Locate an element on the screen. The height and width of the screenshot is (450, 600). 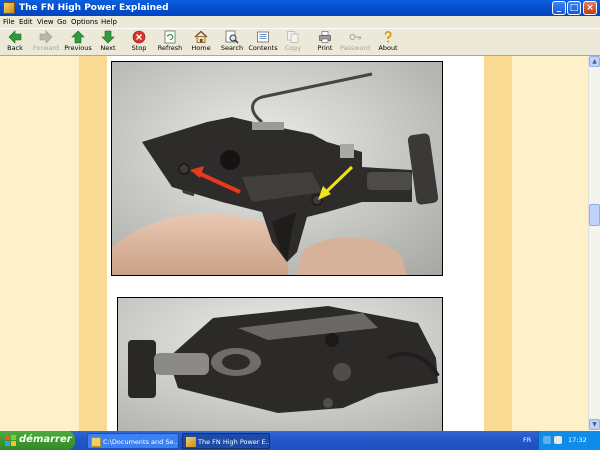
refresh-label: Refresh is located at coordinates (170, 48).